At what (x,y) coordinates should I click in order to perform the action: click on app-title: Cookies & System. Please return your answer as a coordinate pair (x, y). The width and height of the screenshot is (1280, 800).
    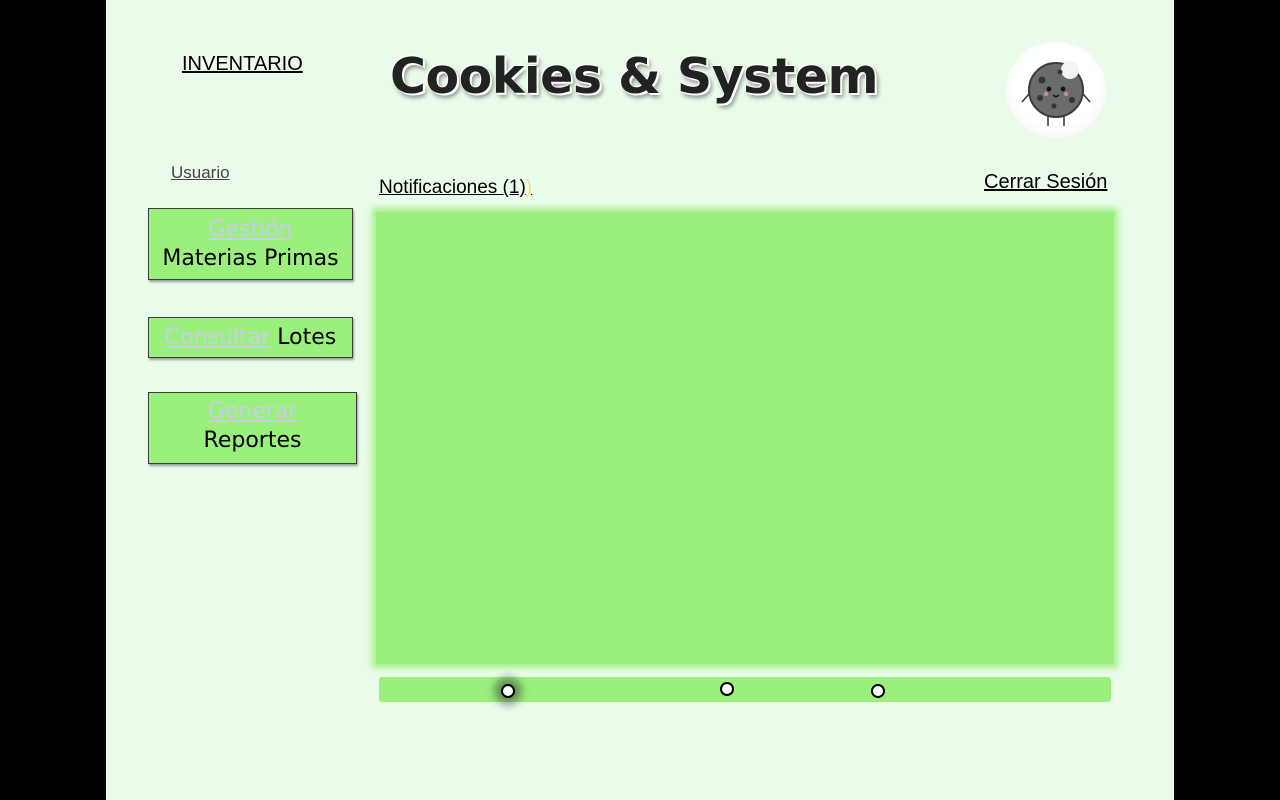
    Looking at the image, I should click on (634, 76).